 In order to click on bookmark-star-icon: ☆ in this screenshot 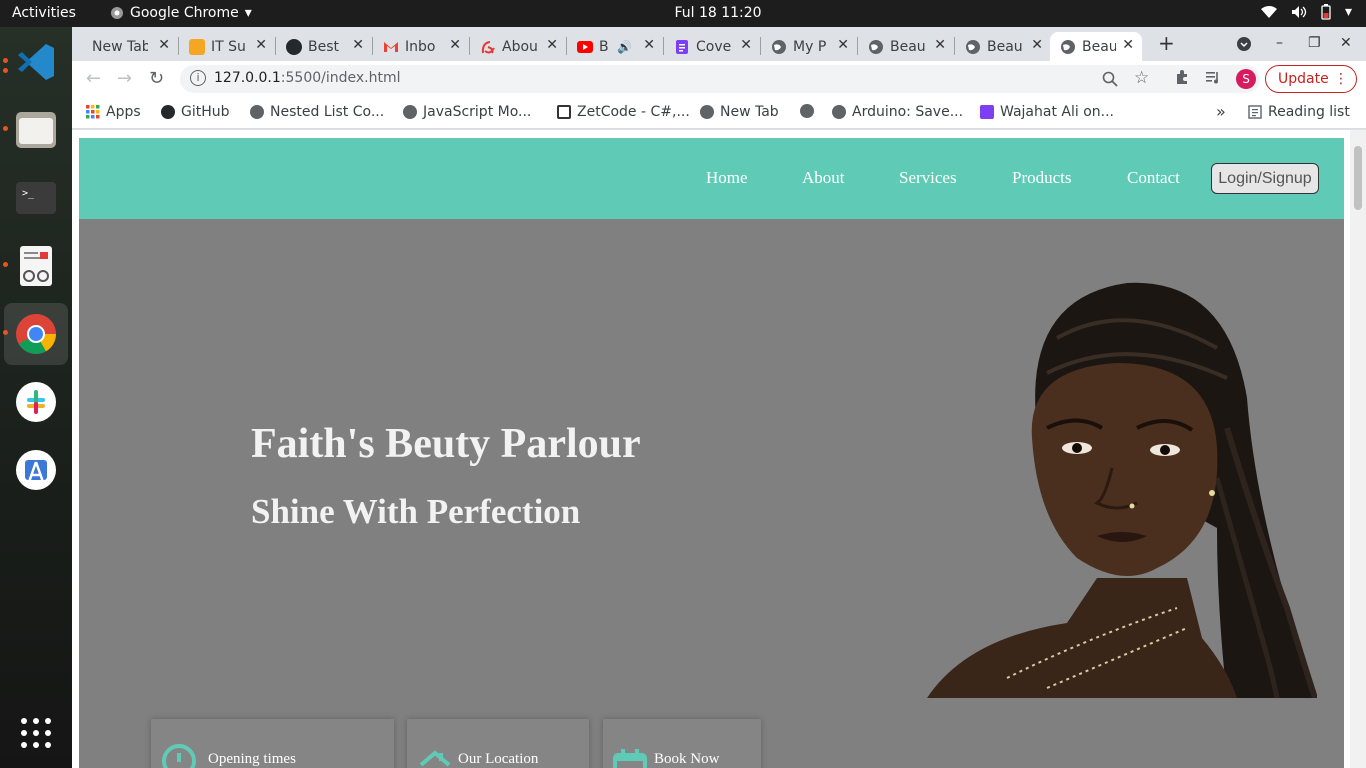, I will do `click(1141, 78)`.